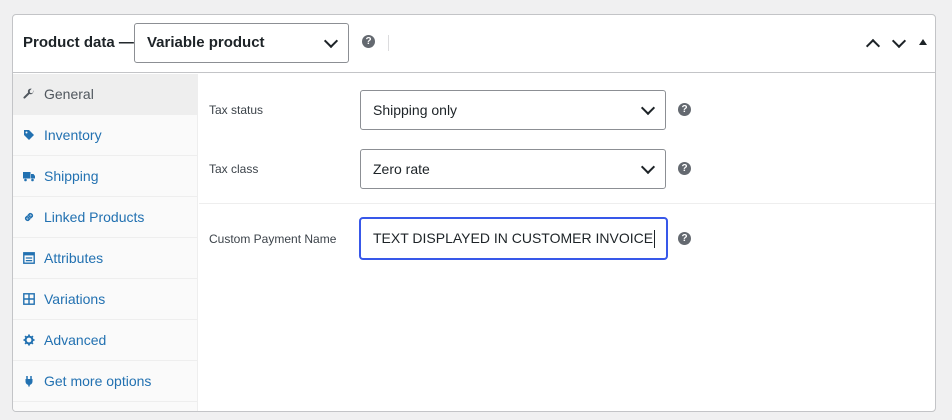  I want to click on tab-linked-products: Linked Products, so click(105, 217).